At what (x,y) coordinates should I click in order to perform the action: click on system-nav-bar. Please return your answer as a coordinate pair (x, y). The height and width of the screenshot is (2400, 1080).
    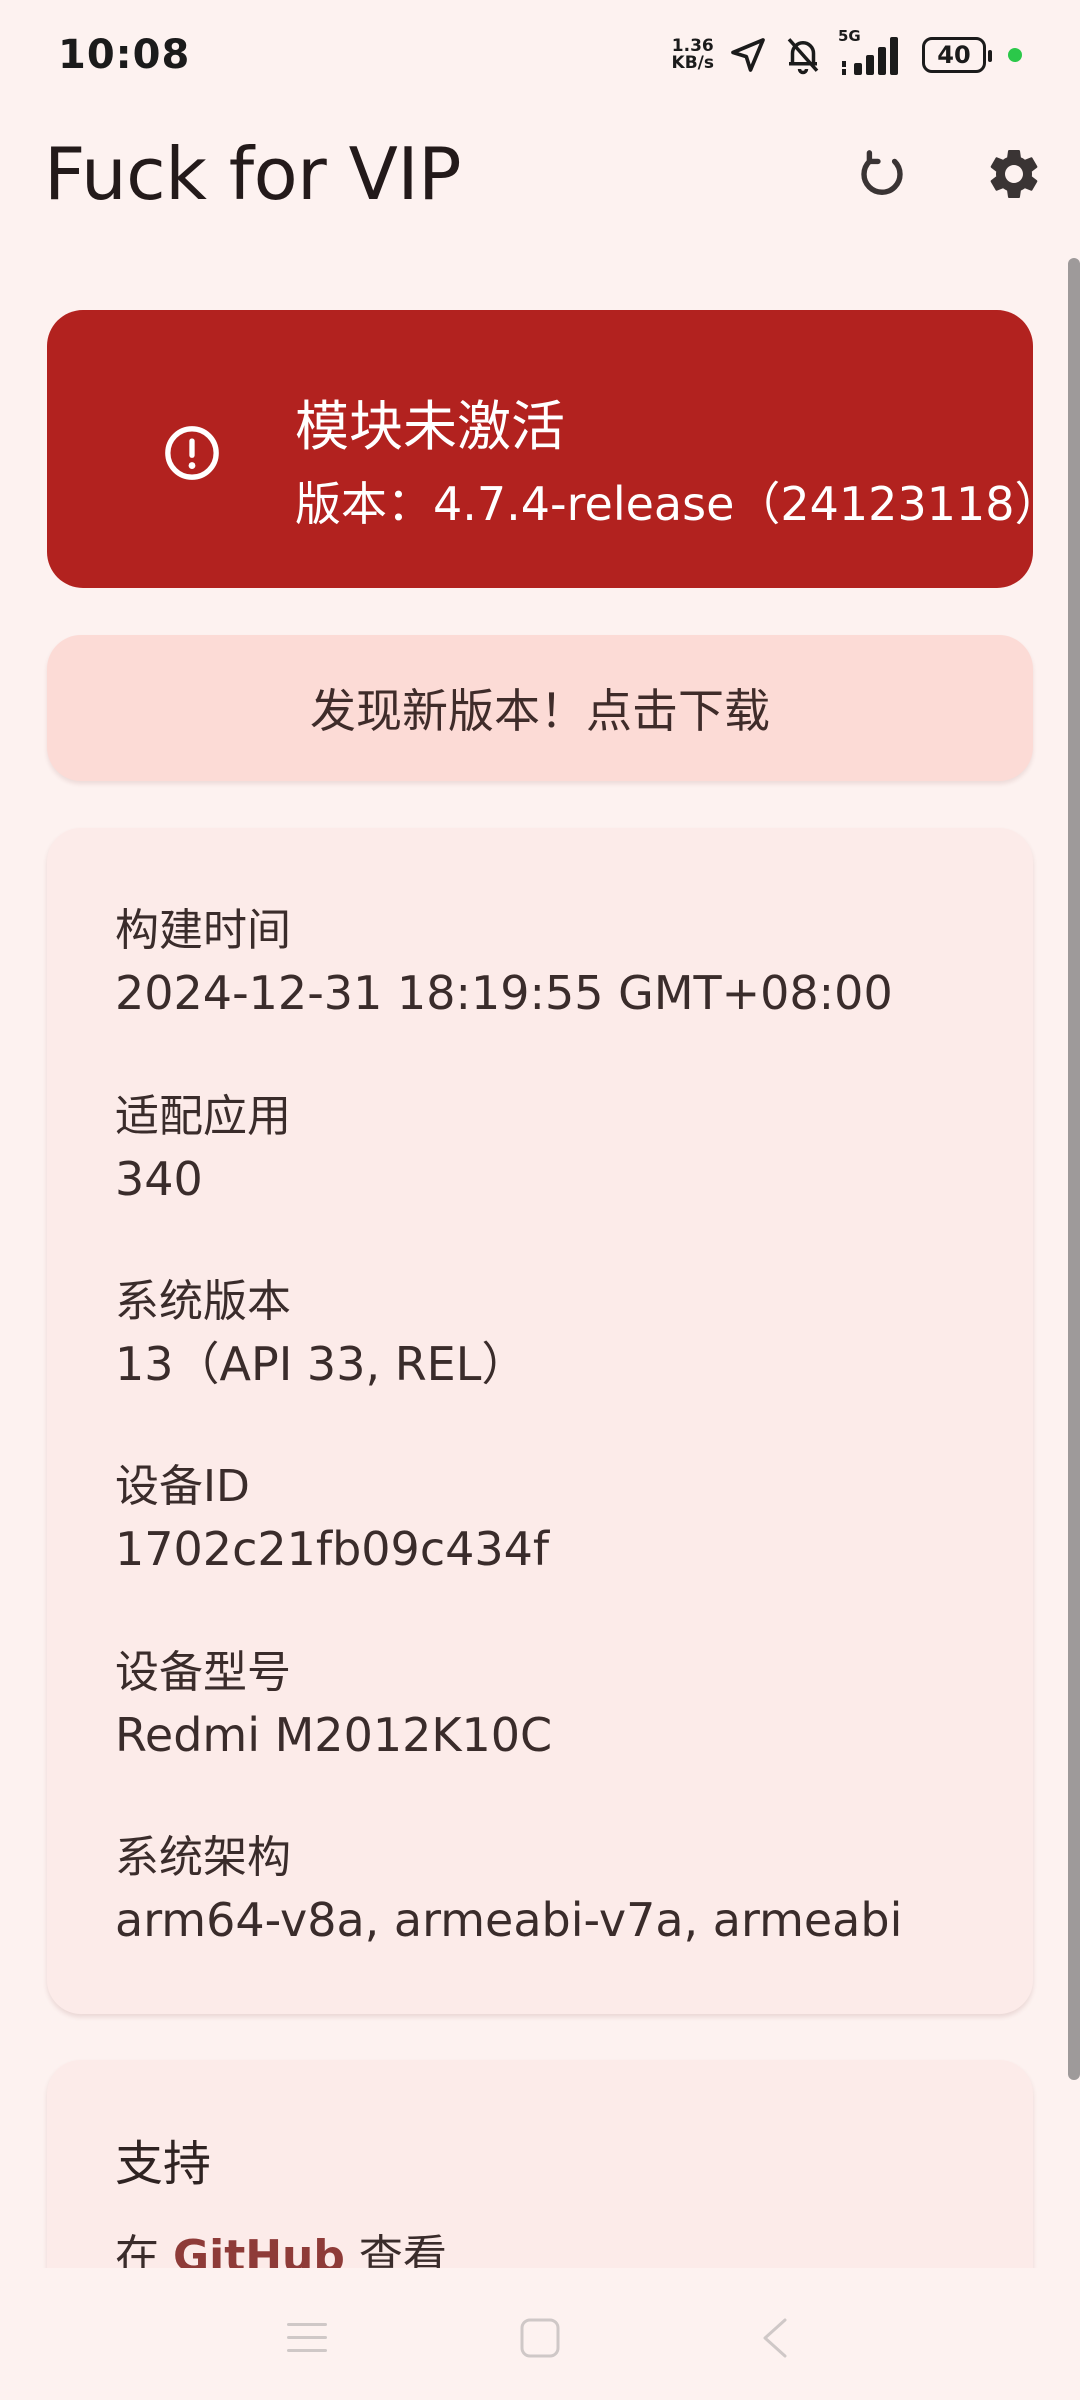
    Looking at the image, I should click on (540, 2334).